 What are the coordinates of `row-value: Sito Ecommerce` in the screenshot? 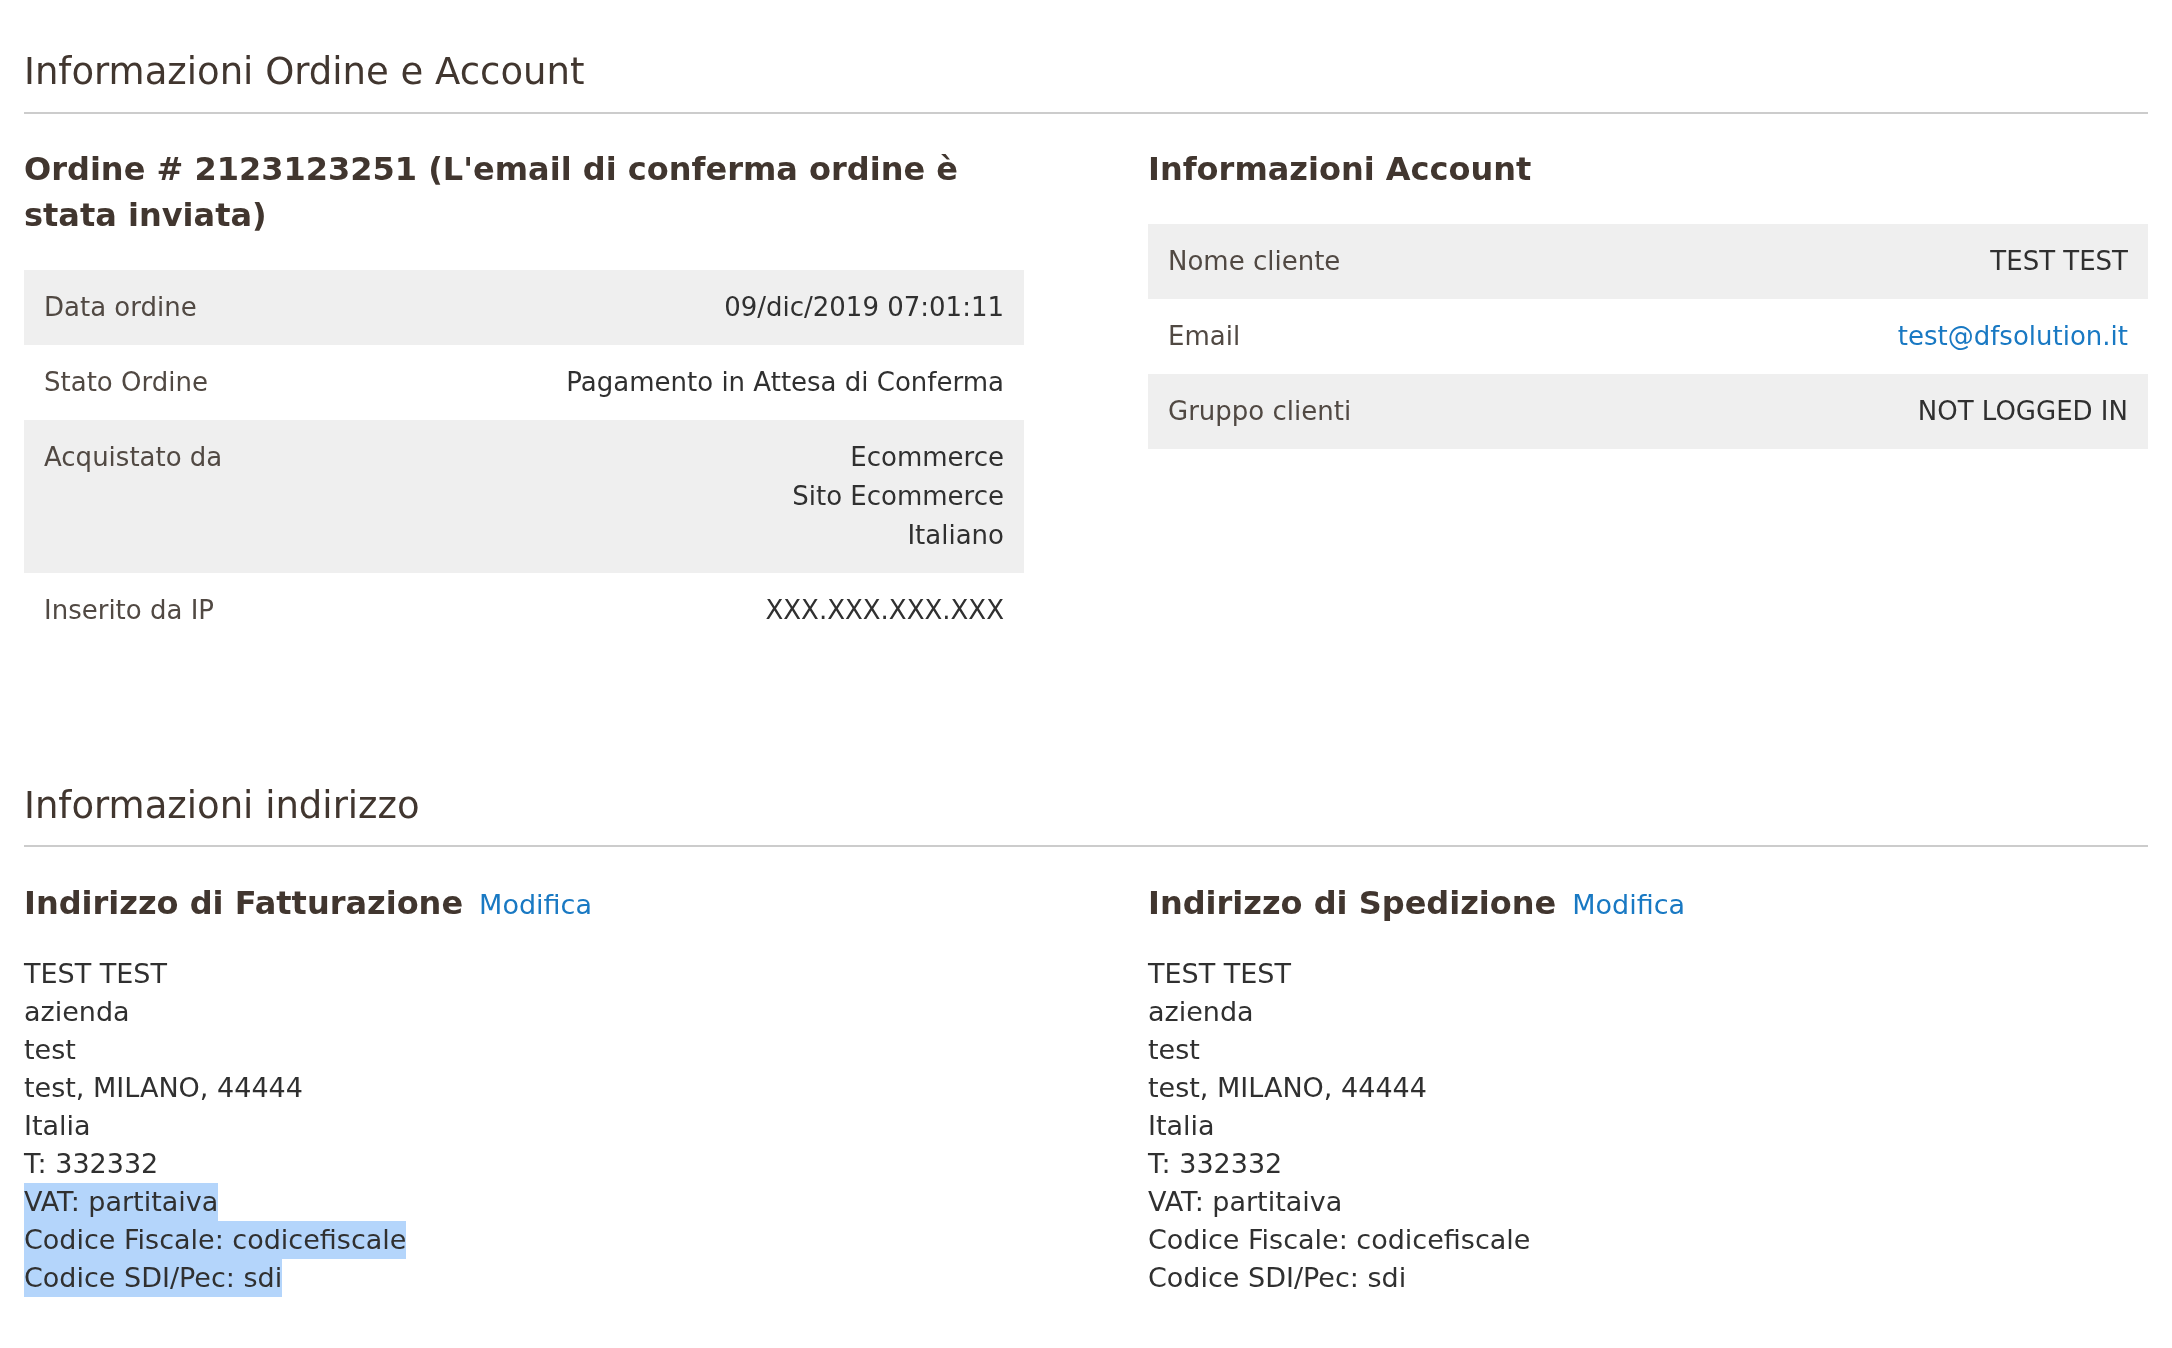 It's located at (898, 496).